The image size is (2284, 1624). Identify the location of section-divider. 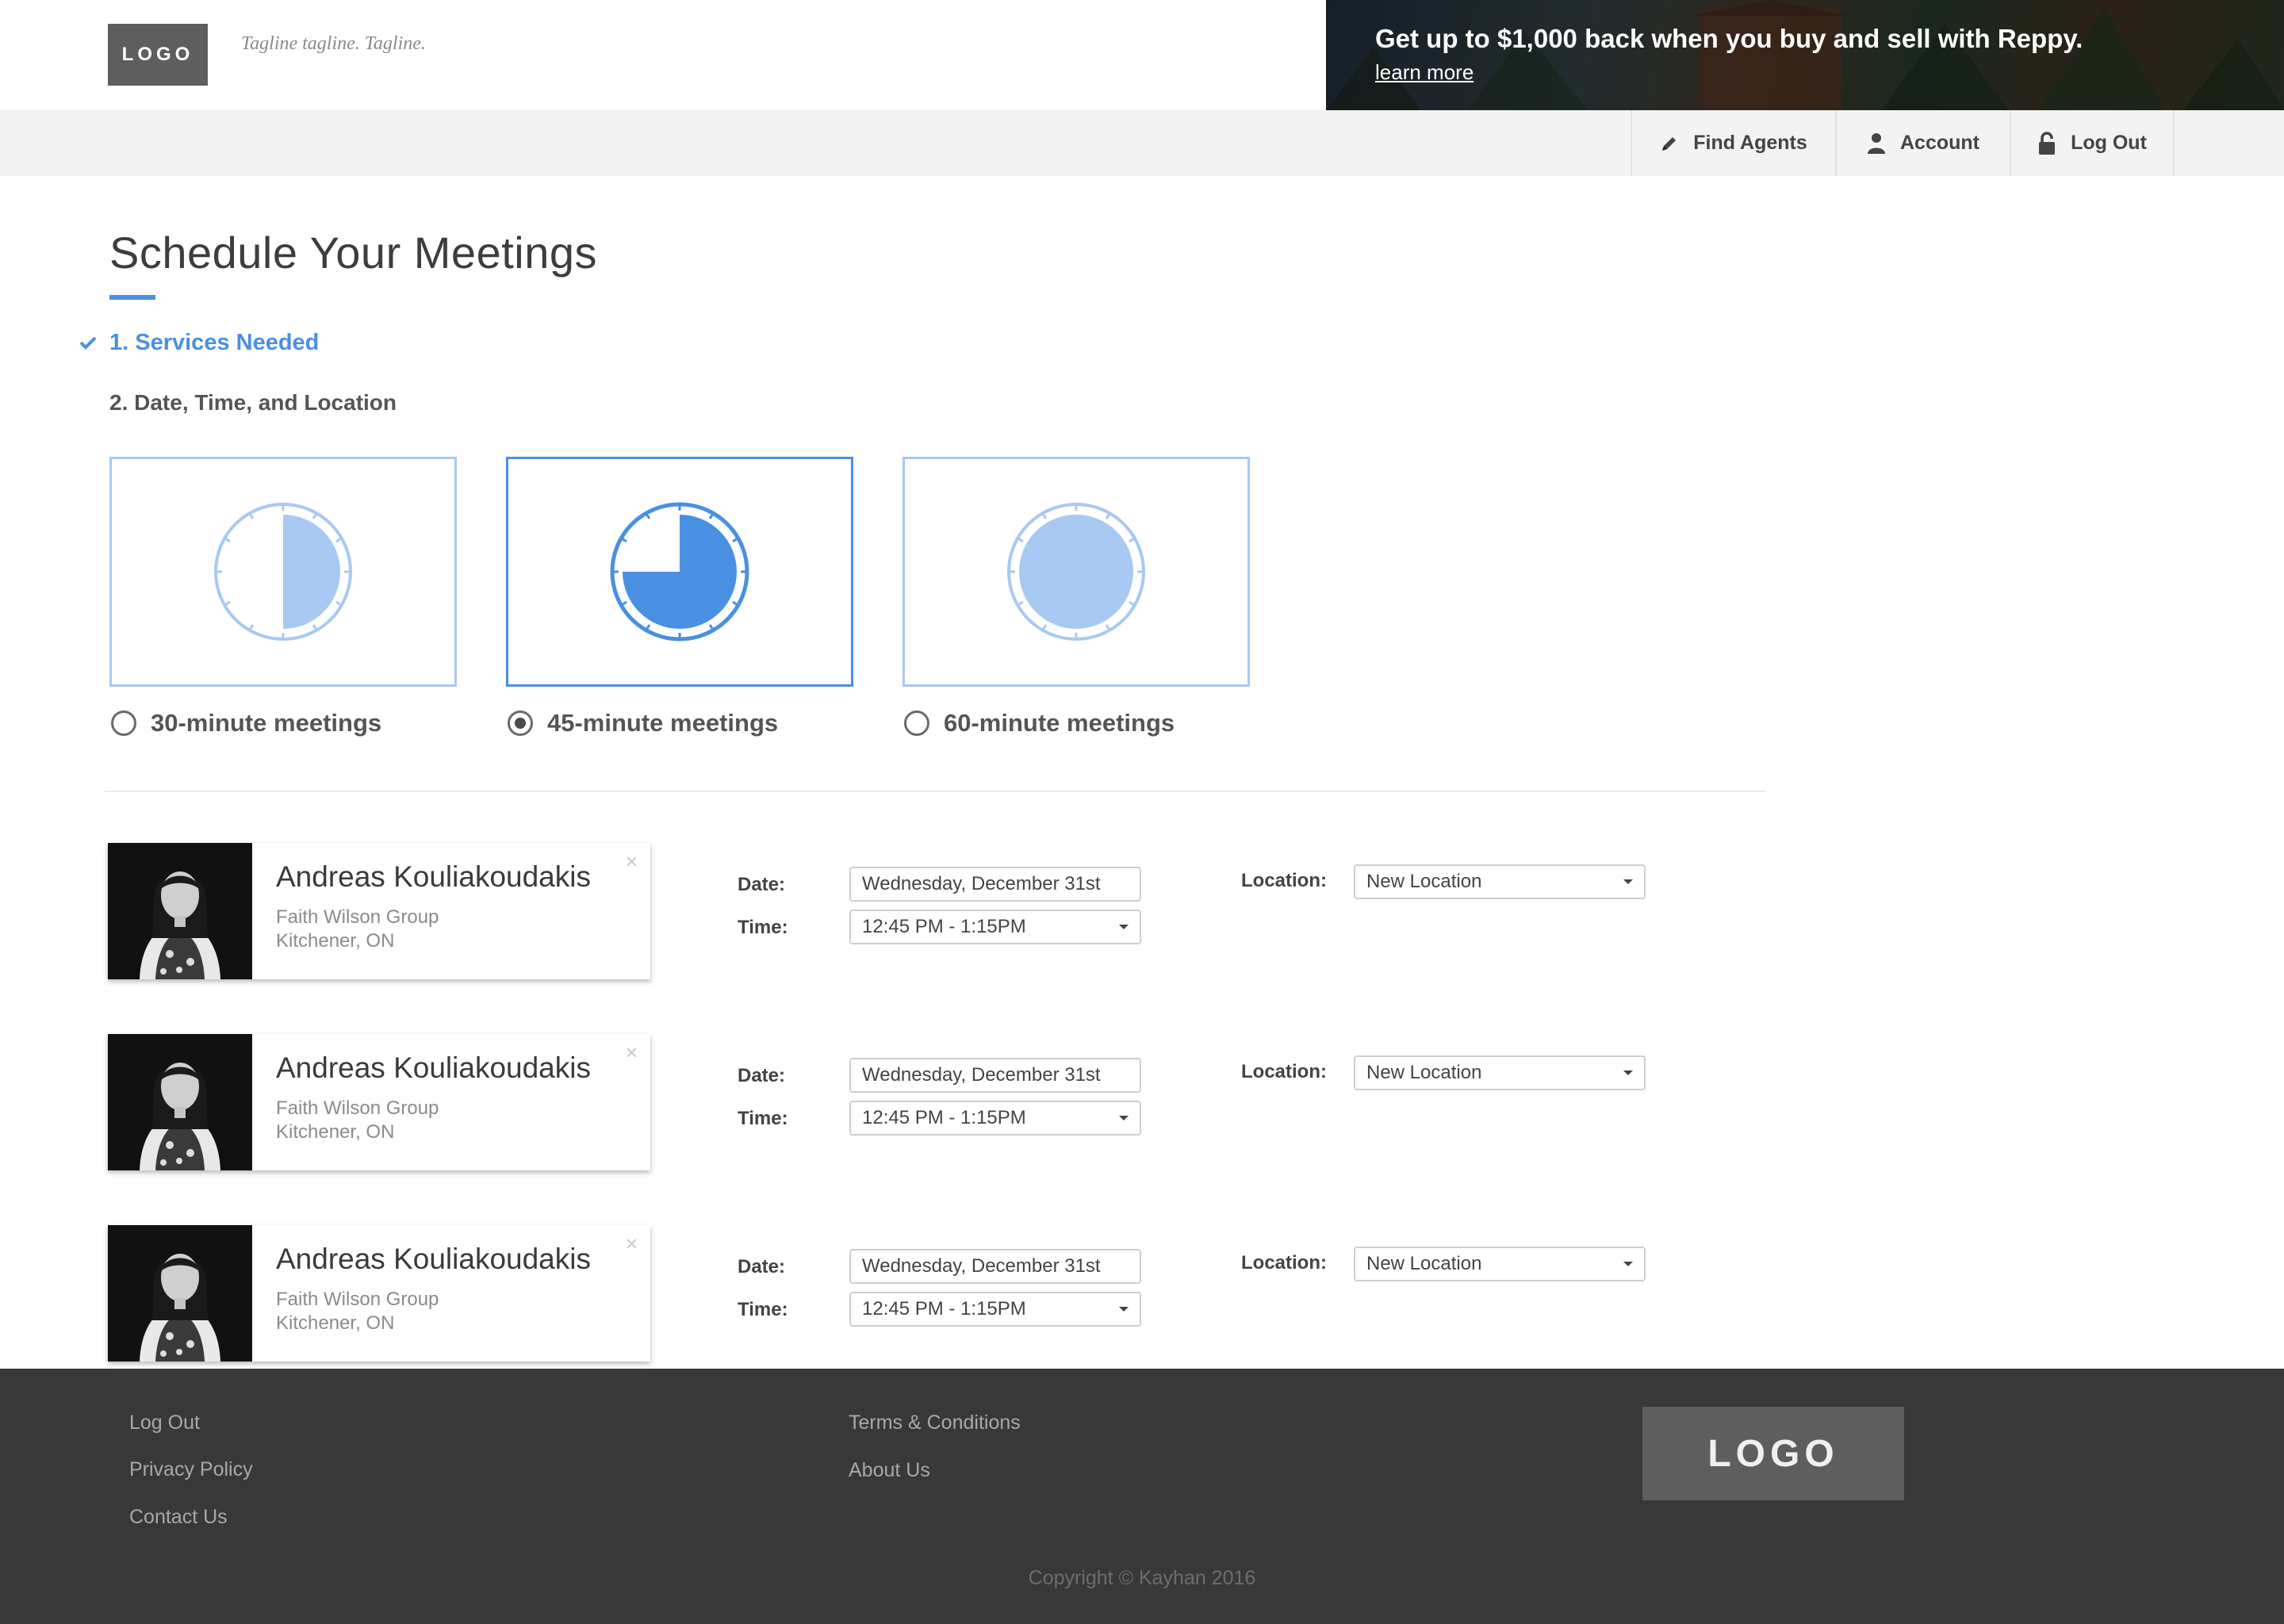
(935, 791).